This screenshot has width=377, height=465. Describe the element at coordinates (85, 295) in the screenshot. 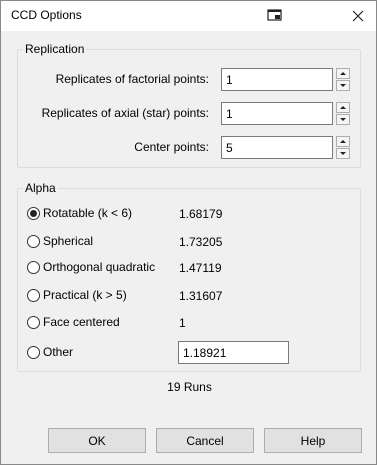

I see `alpha-option-label: Practical (k > 5)` at that location.